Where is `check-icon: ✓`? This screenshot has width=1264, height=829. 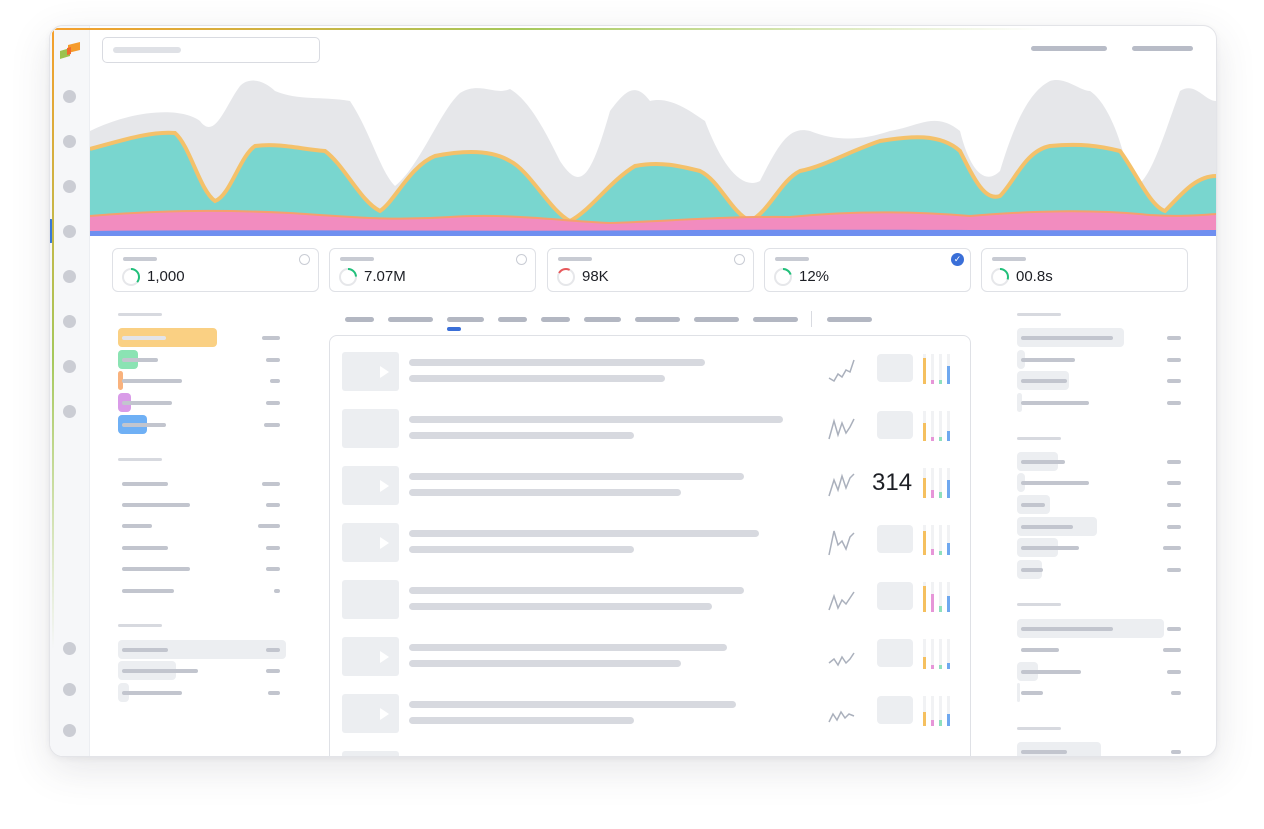
check-icon: ✓ is located at coordinates (957, 259).